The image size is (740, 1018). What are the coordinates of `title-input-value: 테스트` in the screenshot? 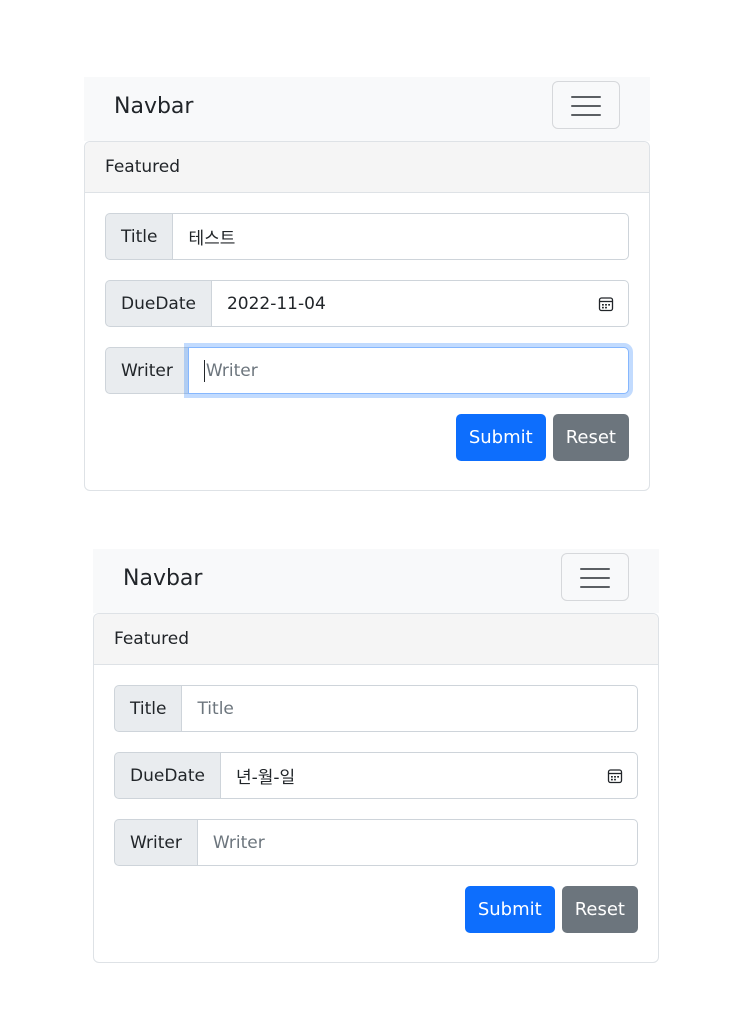 It's located at (212, 239).